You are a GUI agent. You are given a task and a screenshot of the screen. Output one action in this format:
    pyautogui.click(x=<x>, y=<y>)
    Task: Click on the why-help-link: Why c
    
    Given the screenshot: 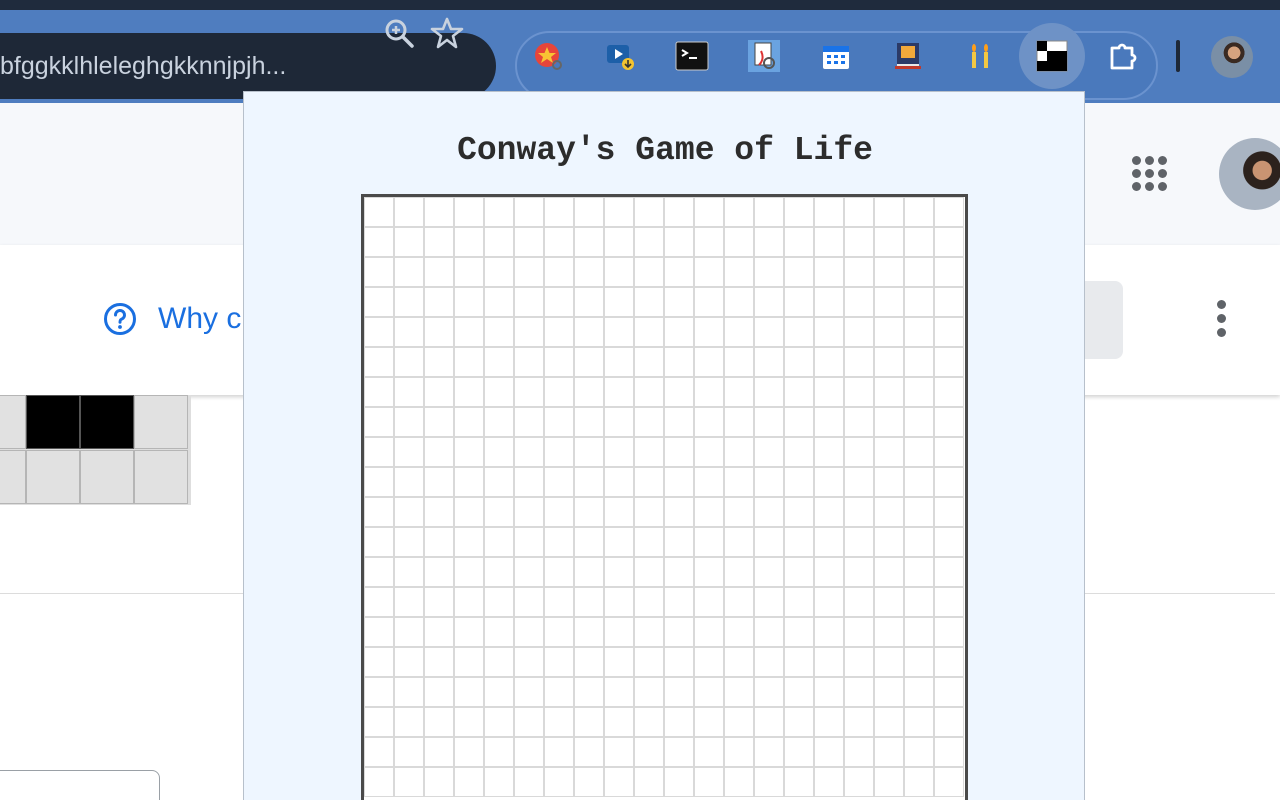 What is the action you would take?
    pyautogui.click(x=199, y=319)
    